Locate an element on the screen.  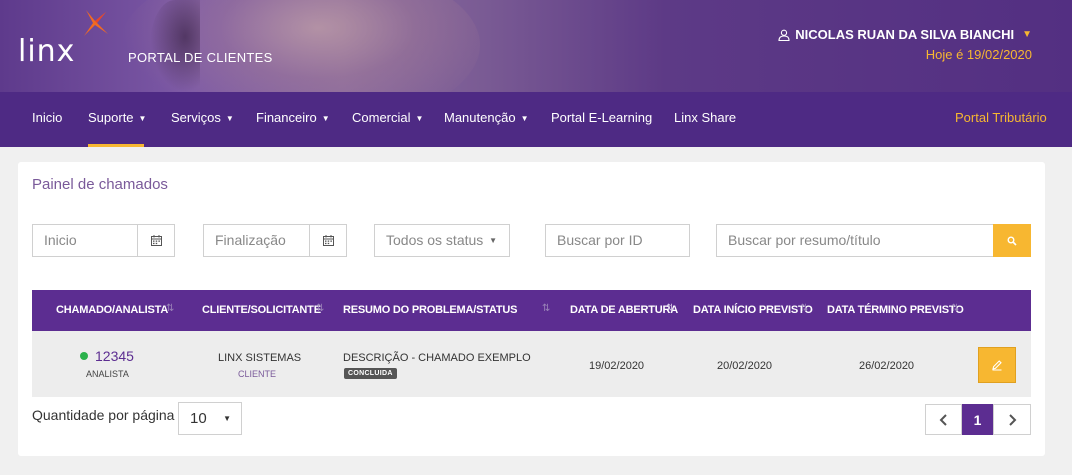
page-size-select: 10 ▼ is located at coordinates (210, 418).